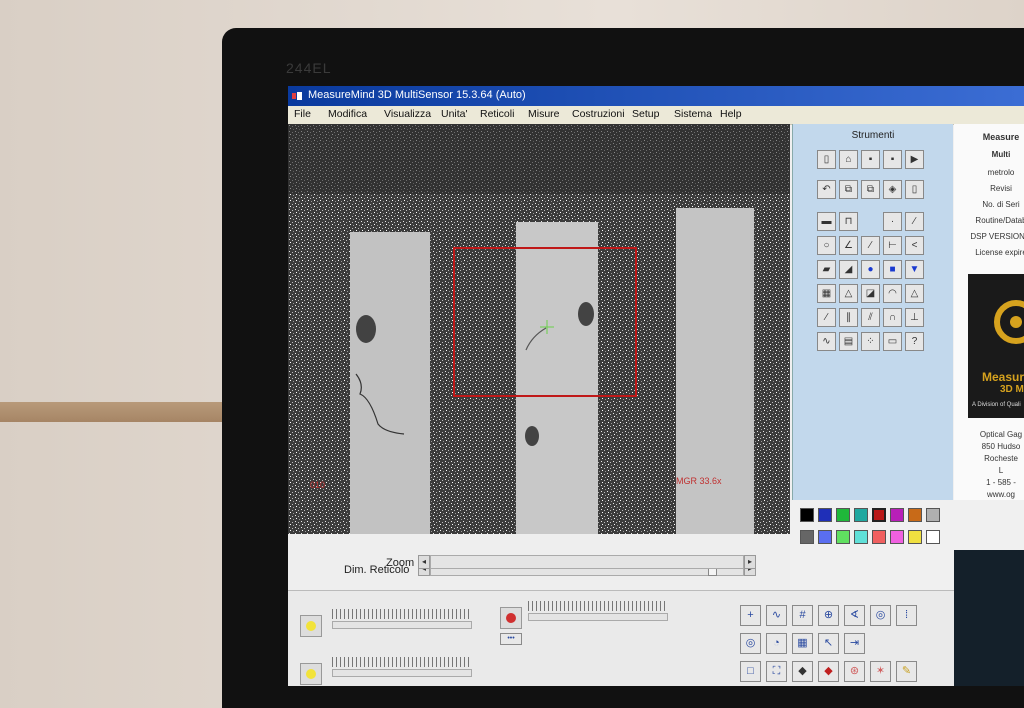  I want to click on ring-light-icon, so click(511, 618).